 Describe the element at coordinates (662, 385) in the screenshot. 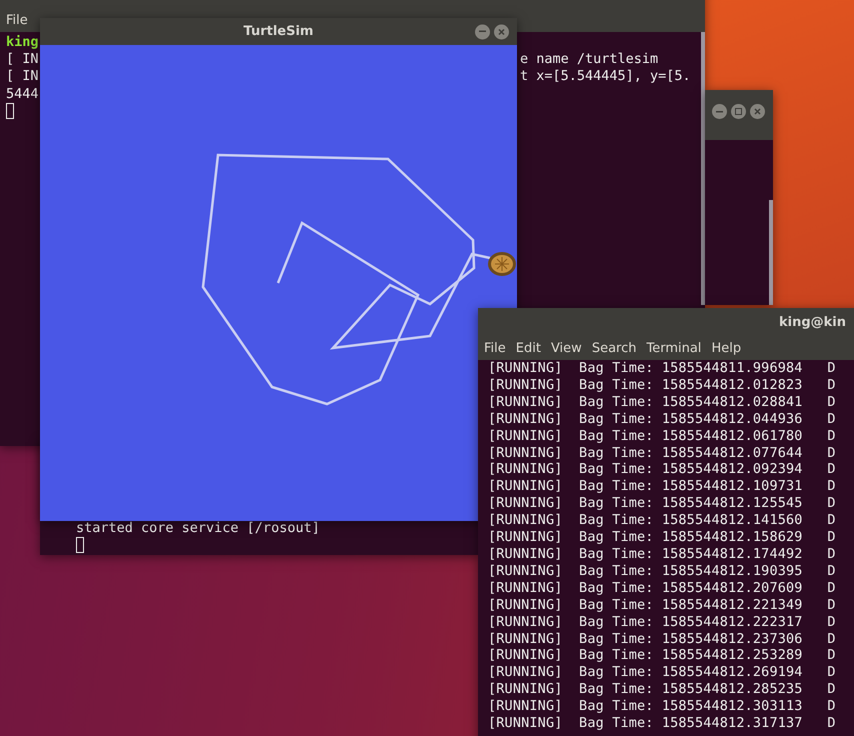

I see `terminal-line: [RUNNING] Bag Time: 1585544812.012823 D` at that location.